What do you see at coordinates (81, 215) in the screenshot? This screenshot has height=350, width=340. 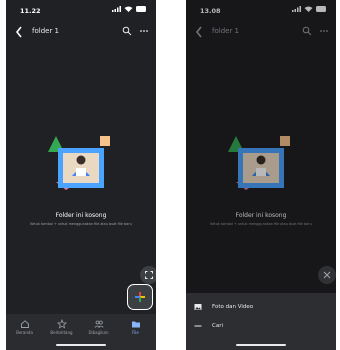 I see `empty-state-title: Folder ini kosong` at bounding box center [81, 215].